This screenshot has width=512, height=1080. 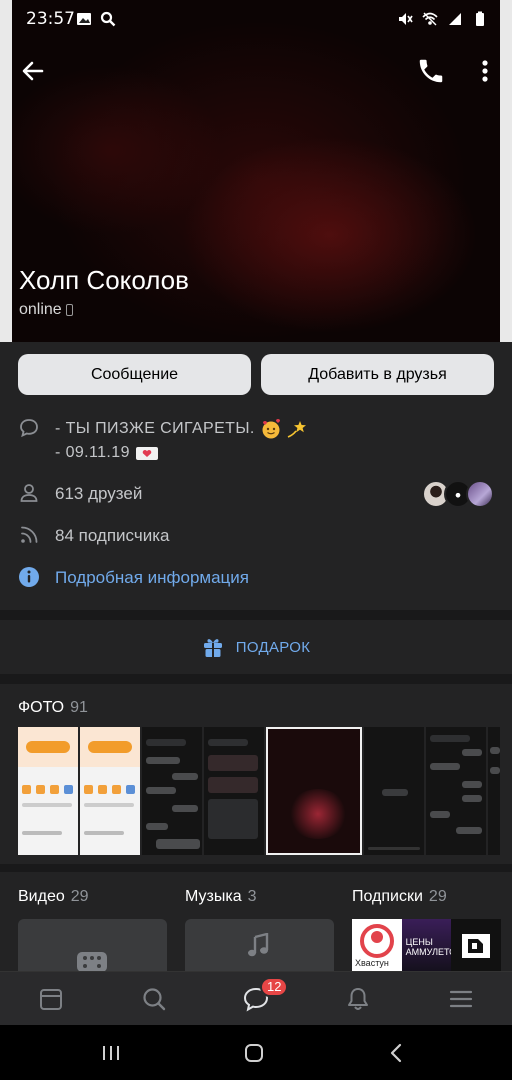 I want to click on status-quote-row: - ТЫ ПИЗЖЕ СИГАРЕТЫ. - 09.11.19, so click(x=163, y=441).